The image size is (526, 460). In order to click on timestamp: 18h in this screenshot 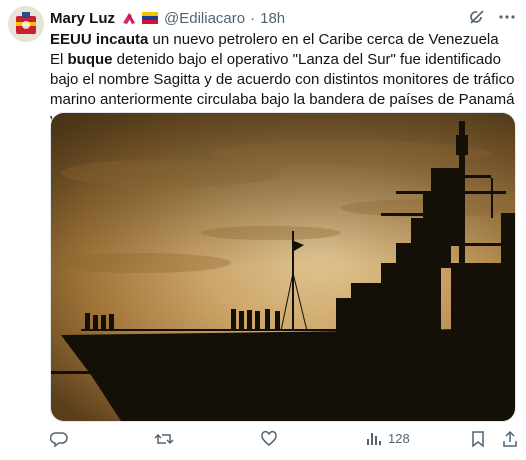, I will do `click(272, 18)`.